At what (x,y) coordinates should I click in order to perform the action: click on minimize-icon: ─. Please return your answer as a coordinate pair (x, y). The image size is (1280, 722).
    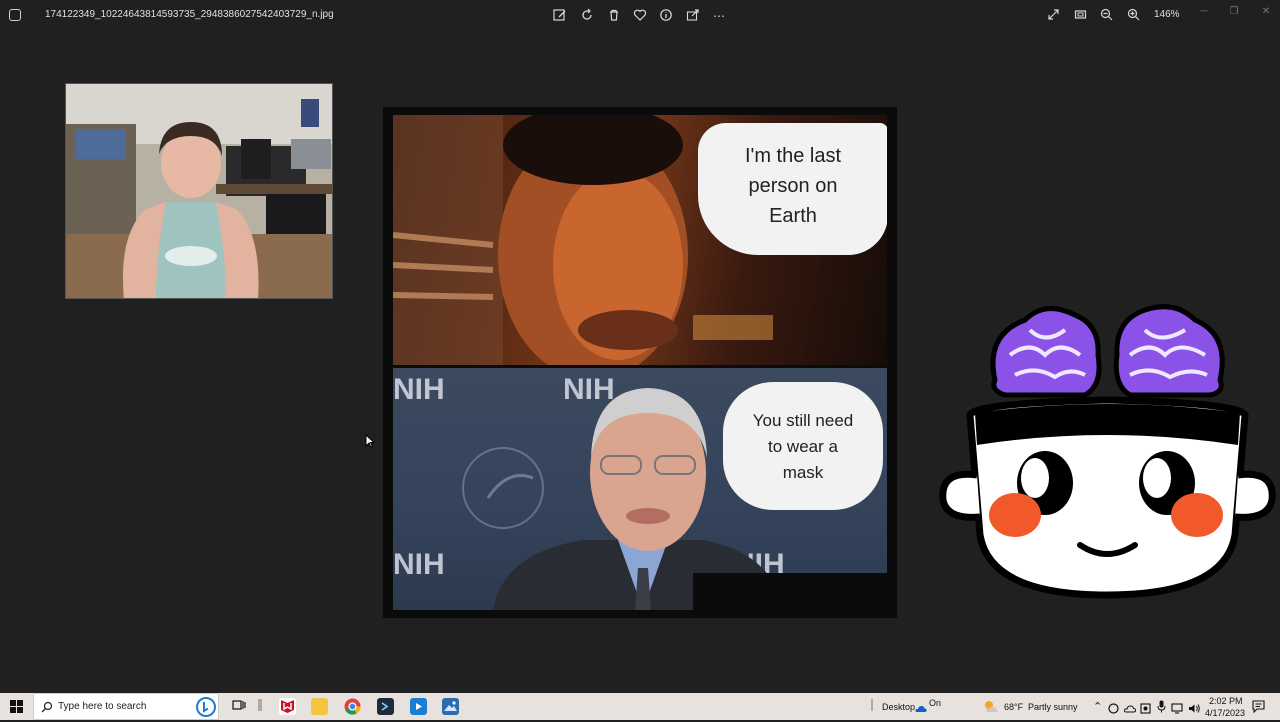
    Looking at the image, I should click on (1204, 12).